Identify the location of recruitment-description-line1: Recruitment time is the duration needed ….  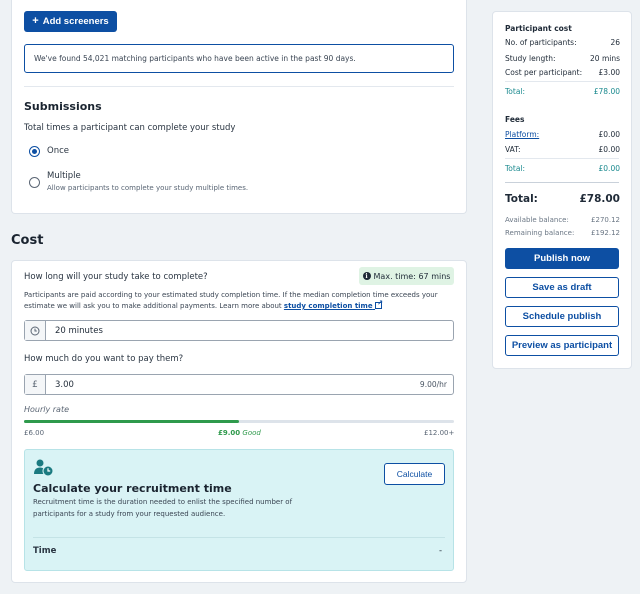
(163, 502).